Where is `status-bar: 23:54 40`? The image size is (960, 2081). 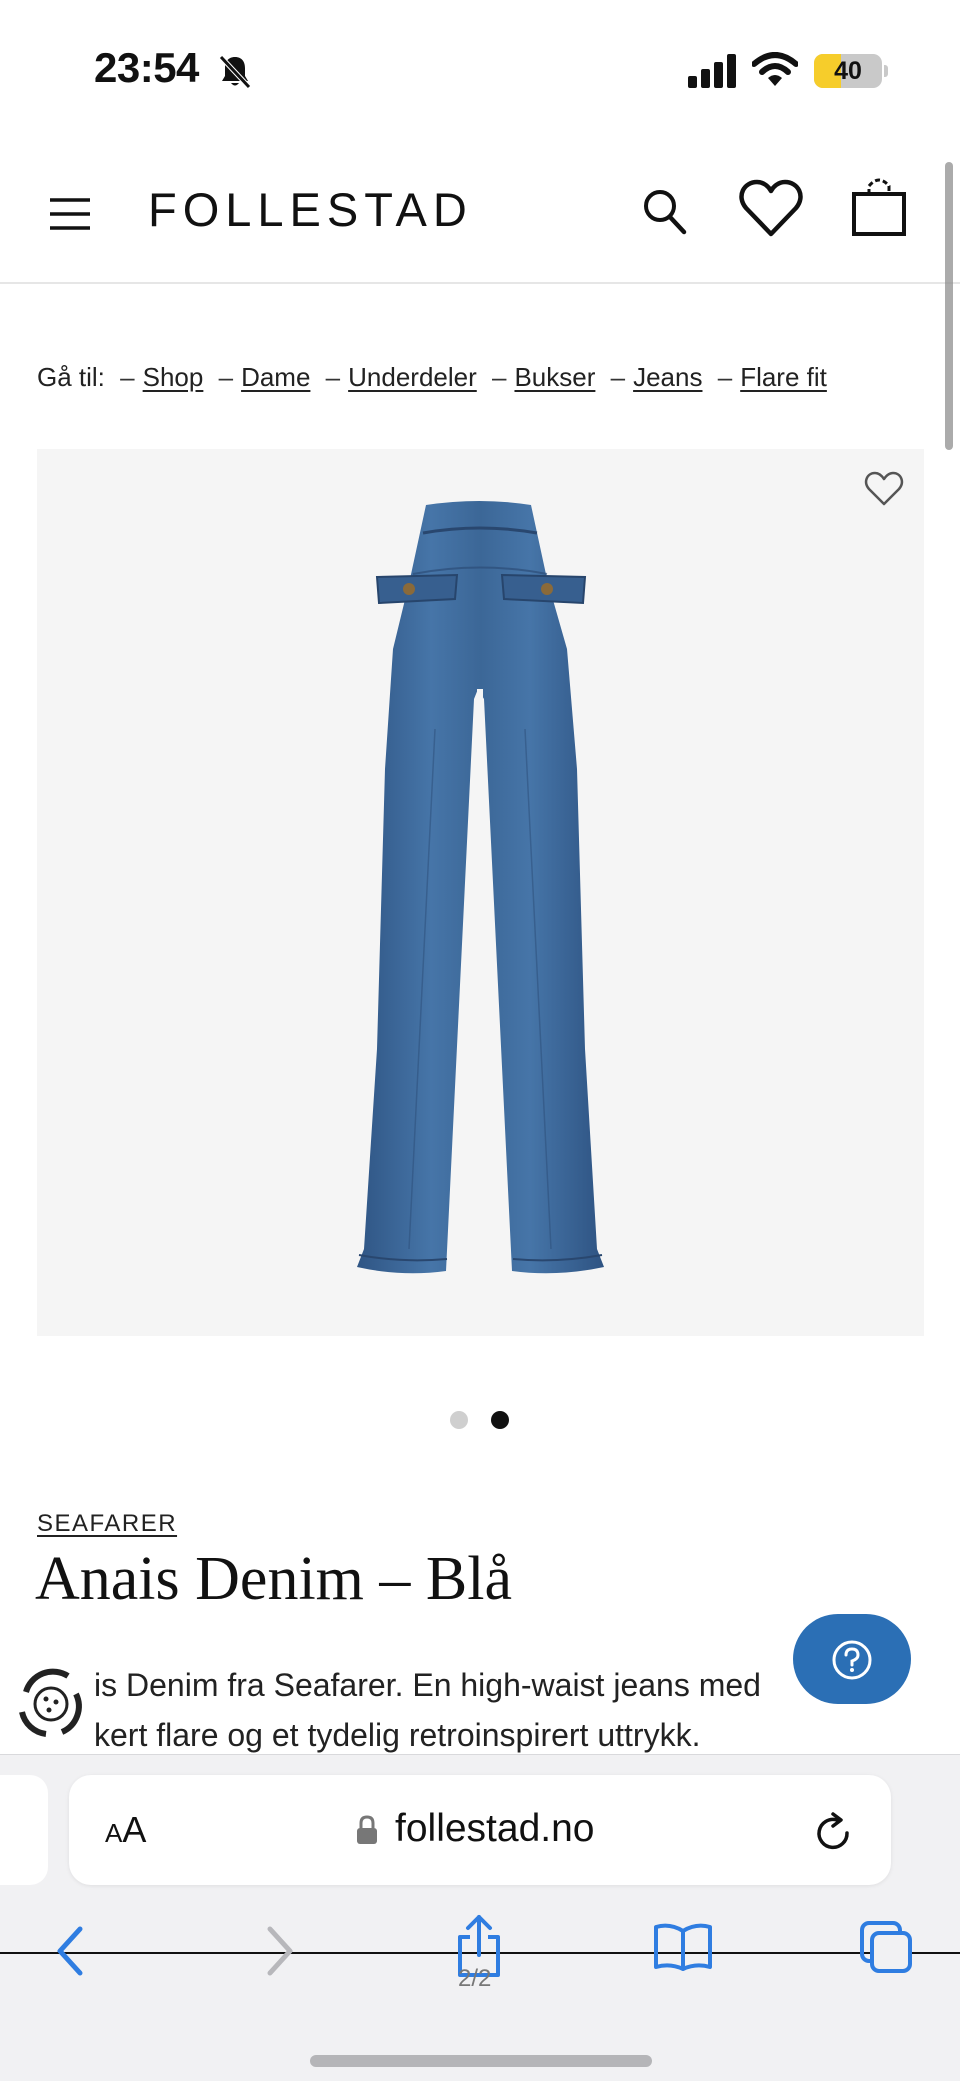 status-bar: 23:54 40 is located at coordinates (480, 70).